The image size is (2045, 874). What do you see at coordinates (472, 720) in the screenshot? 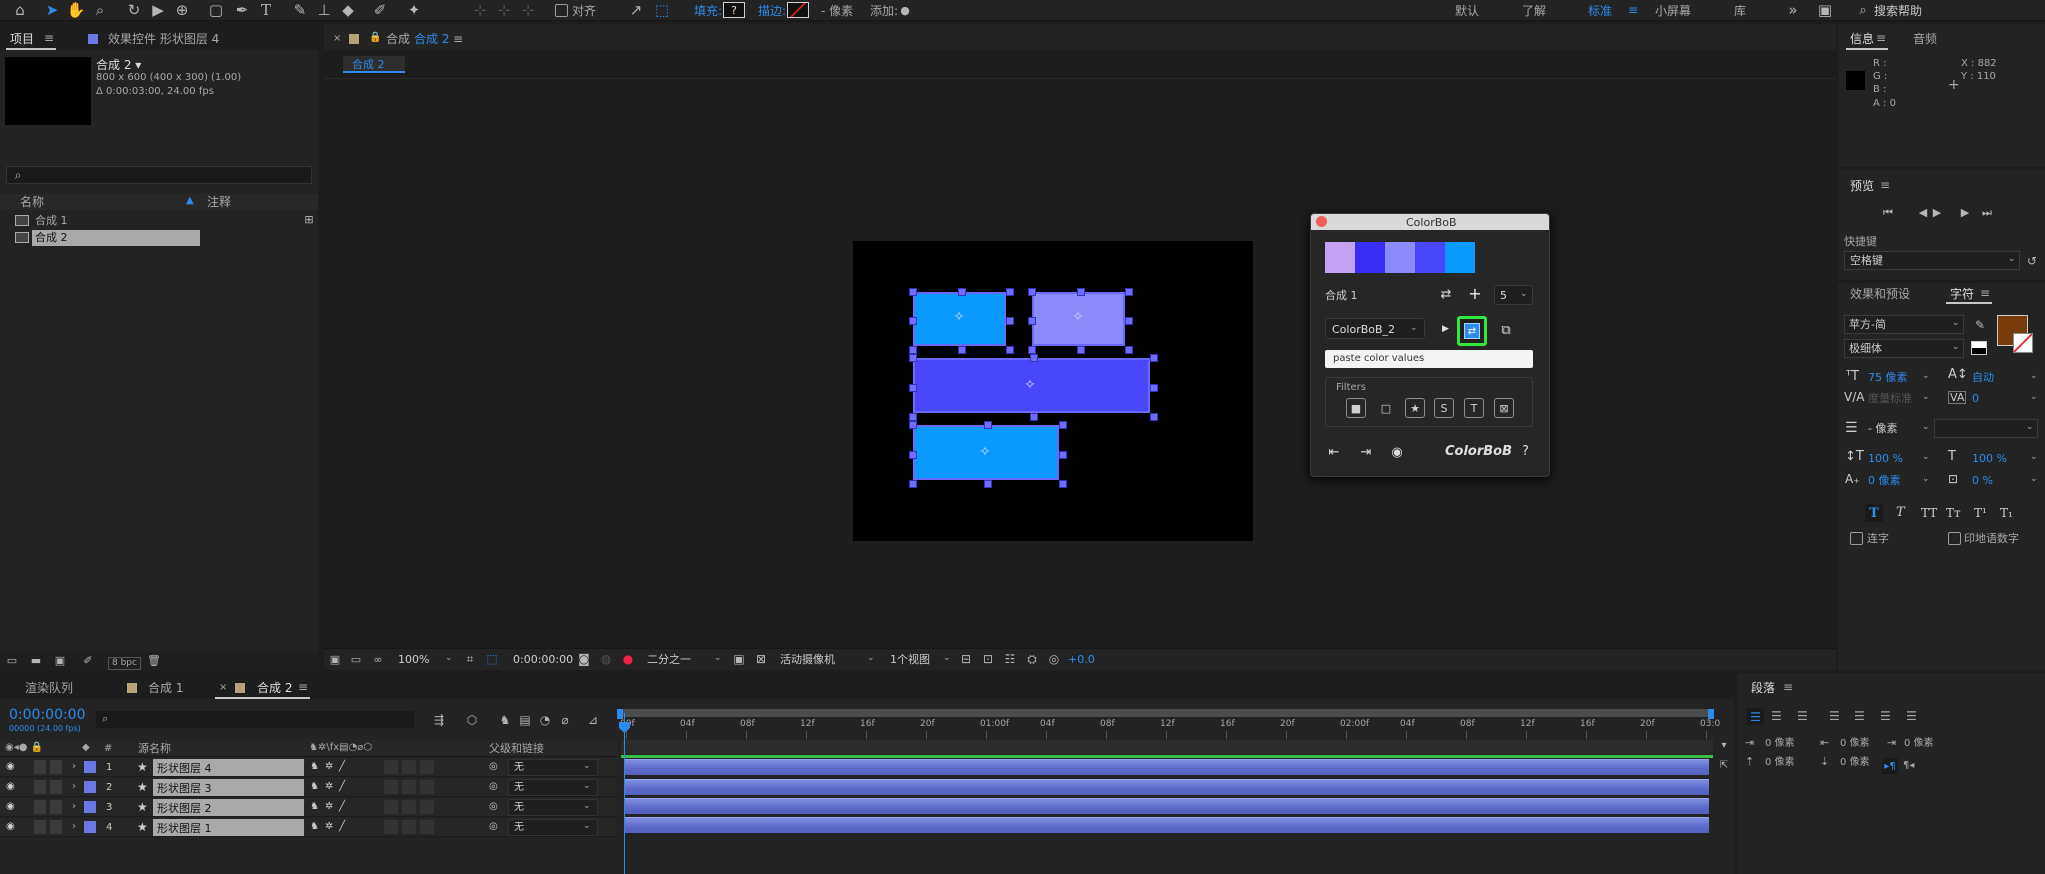
I see `draft-3d-icon: ⬡` at bounding box center [472, 720].